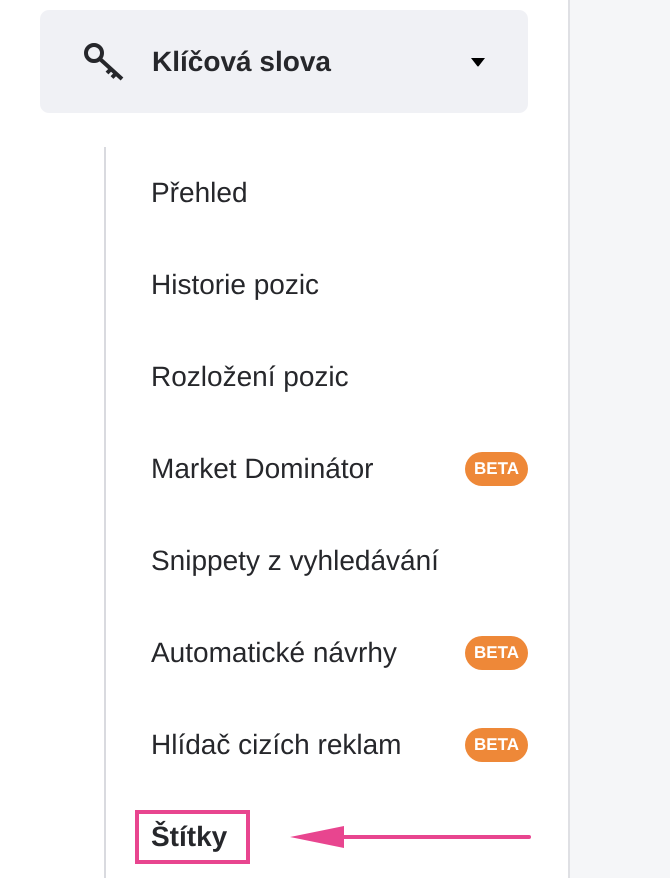 The width and height of the screenshot is (670, 878). Describe the element at coordinates (284, 61) in the screenshot. I see `section-header: Klíčová slova` at that location.